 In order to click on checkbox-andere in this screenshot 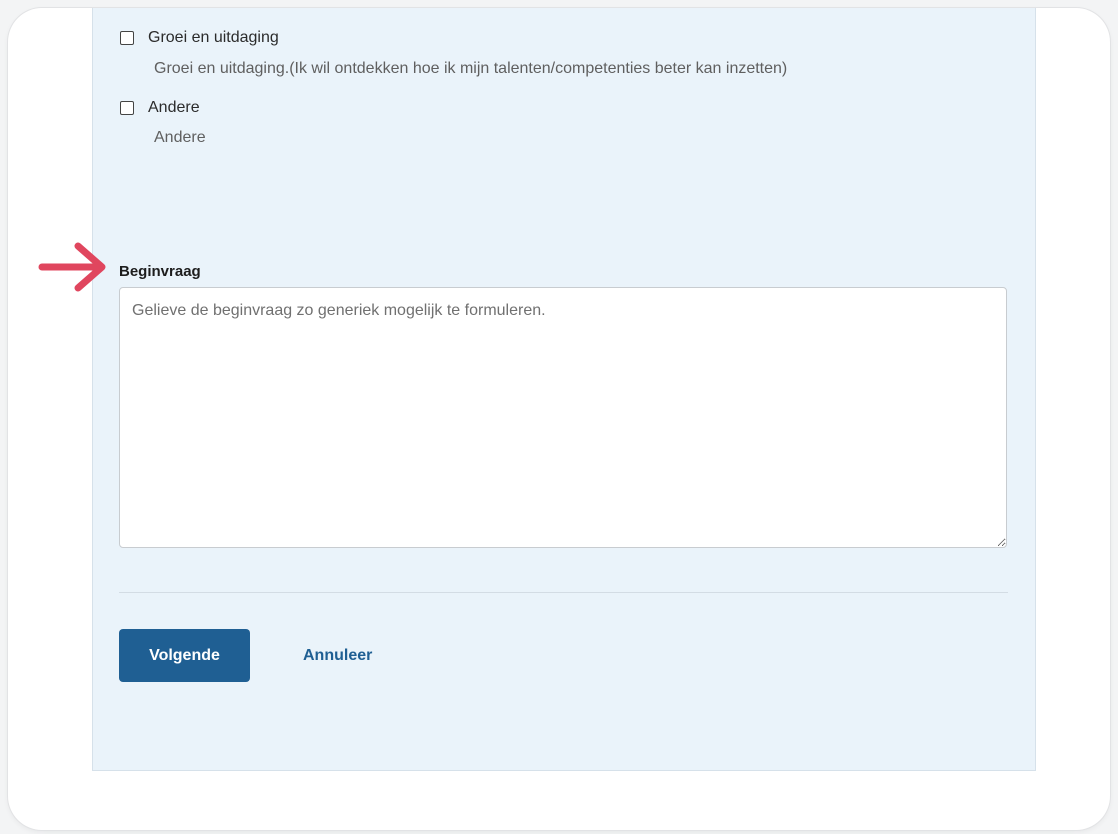, I will do `click(127, 108)`.